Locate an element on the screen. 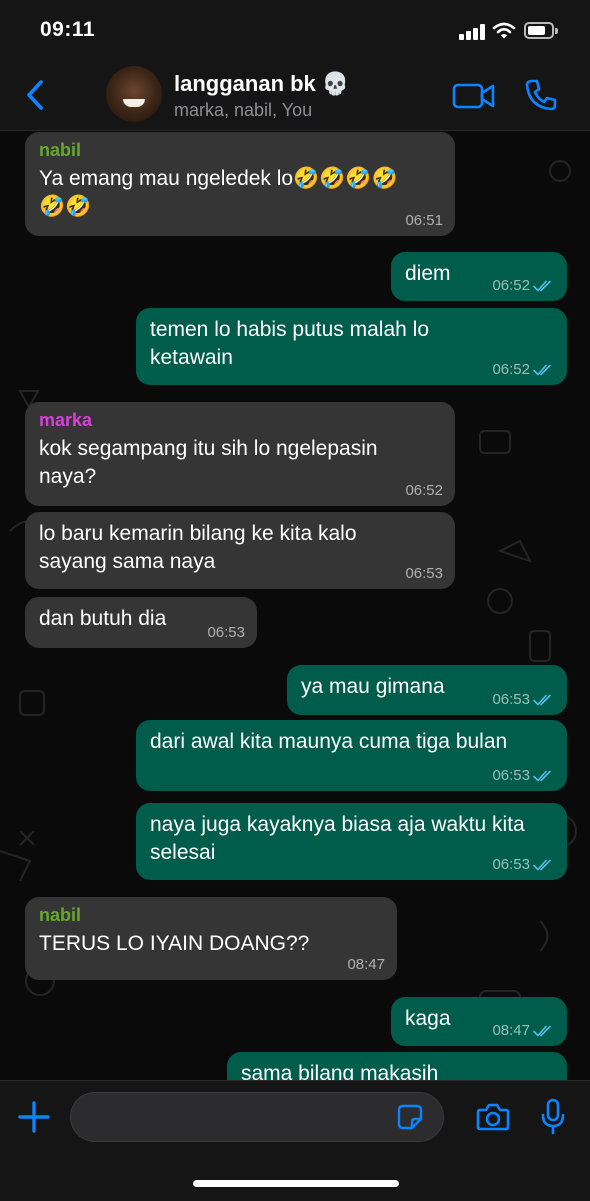 Image resolution: width=590 pixels, height=1201 pixels. chat-header: langganan bk 💀 marka, nabil, You is located at coordinates (295, 95).